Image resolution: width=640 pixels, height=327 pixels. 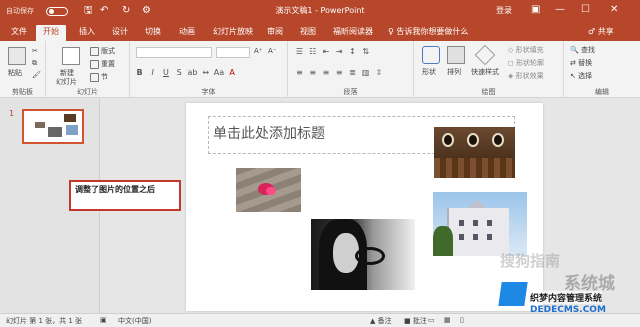 I want to click on copy-icon: ⧉, so click(x=34, y=63).